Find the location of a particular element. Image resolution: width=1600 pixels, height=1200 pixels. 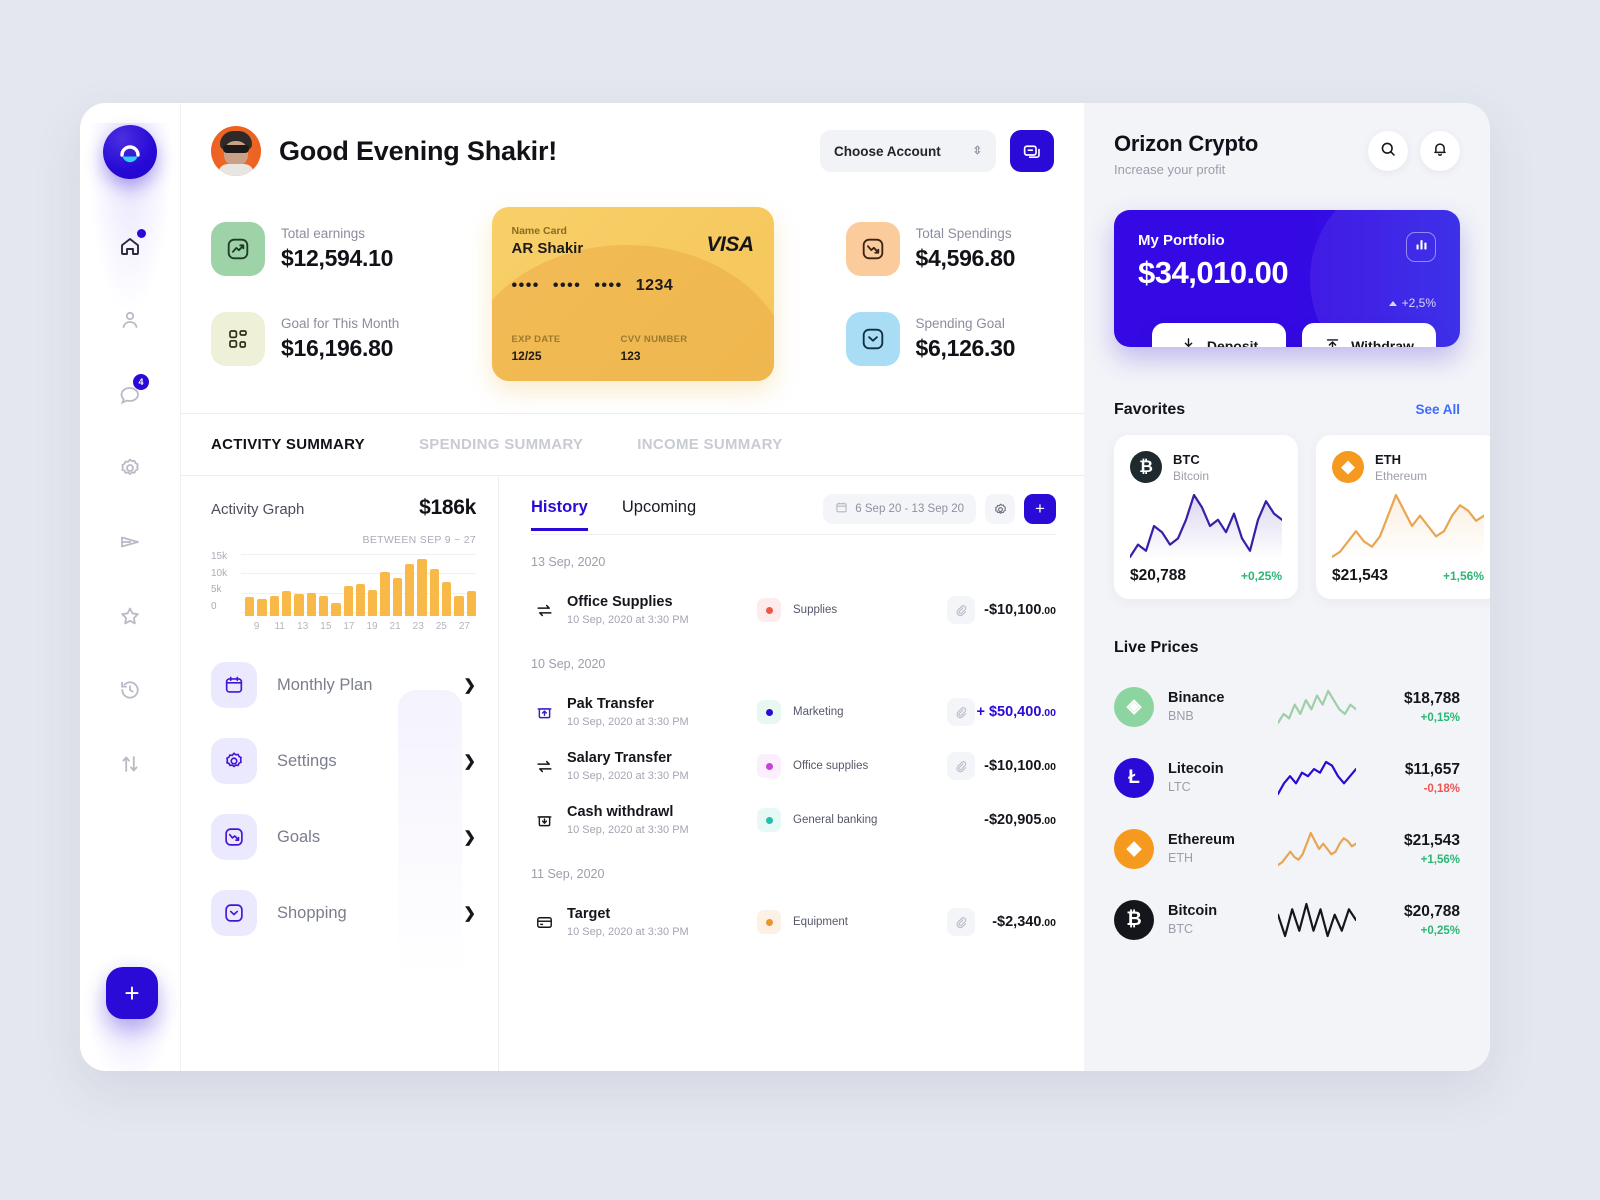

sidebar-item-transfers is located at coordinates (130, 764).